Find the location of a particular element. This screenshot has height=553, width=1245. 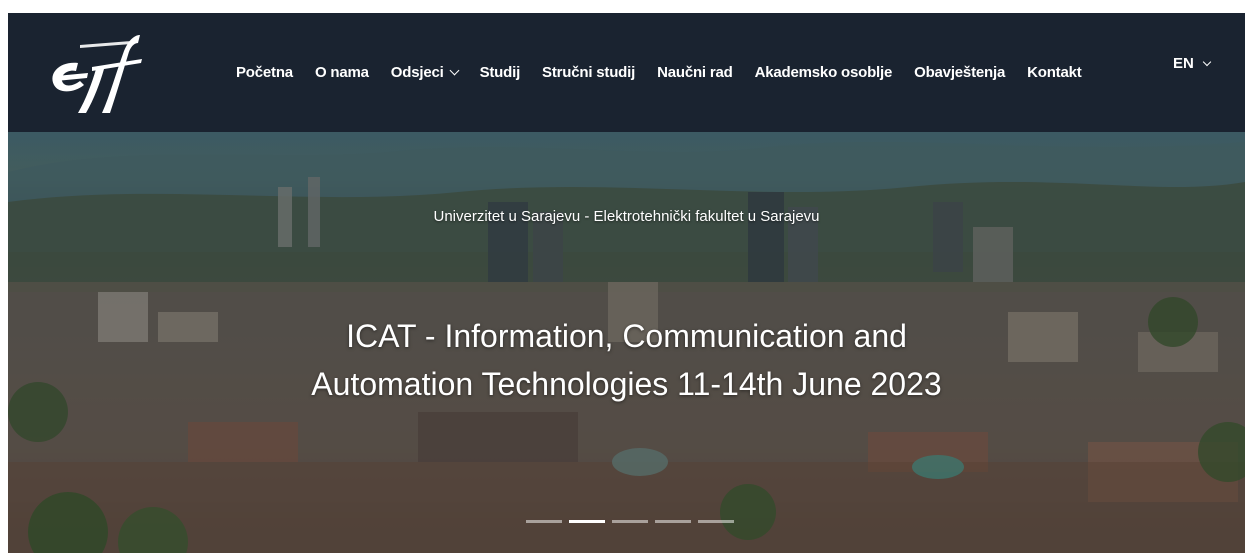

nav-label: Obavještenja is located at coordinates (960, 72).